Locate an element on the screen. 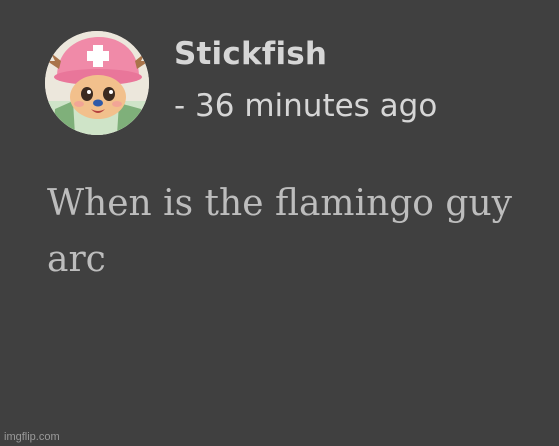  watermark: imgflip.com is located at coordinates (32, 437).